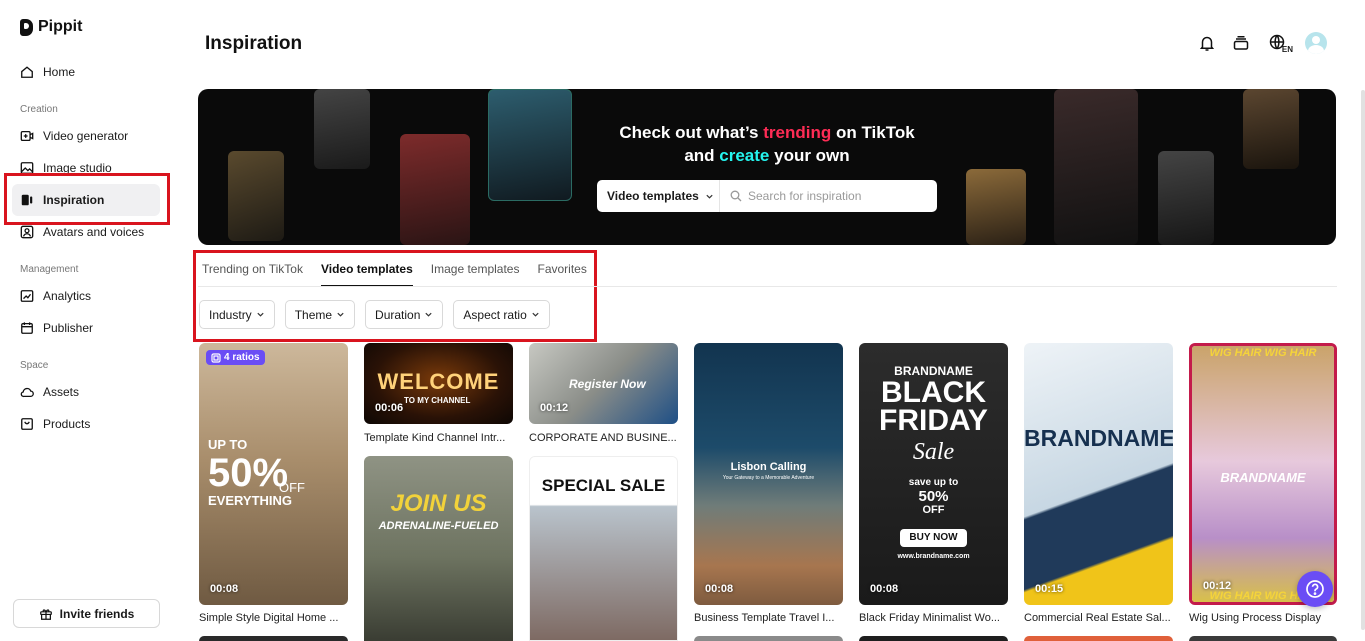  What do you see at coordinates (61, 392) in the screenshot?
I see `sidebar-item-label: Assets` at bounding box center [61, 392].